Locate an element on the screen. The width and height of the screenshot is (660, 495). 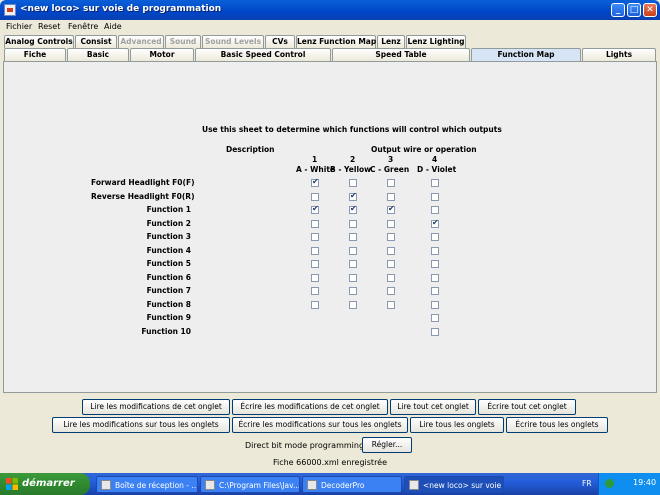
clock: 19:40 is located at coordinates (645, 482).